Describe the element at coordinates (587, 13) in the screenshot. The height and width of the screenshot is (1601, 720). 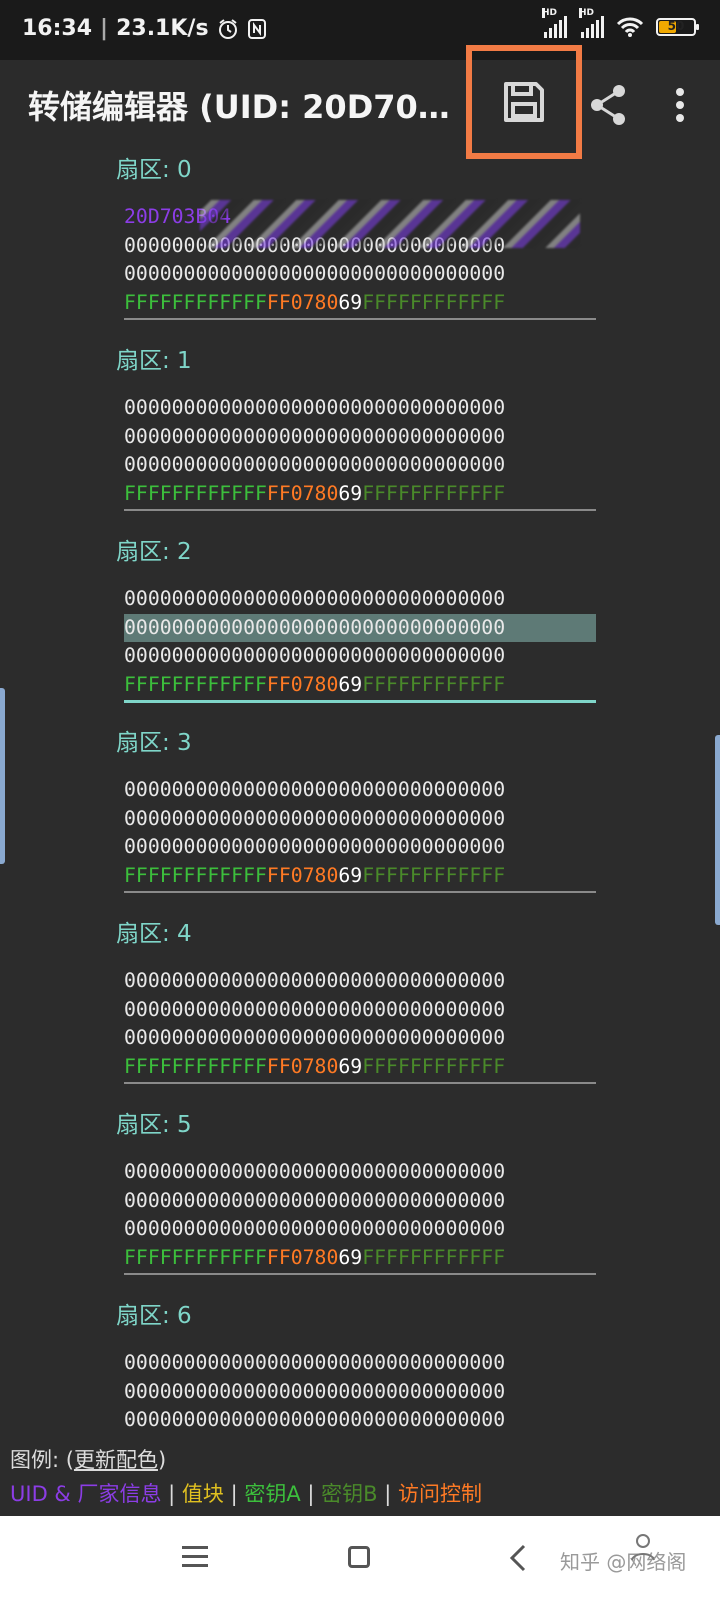
I see `signal-hd-label-2: HD` at that location.